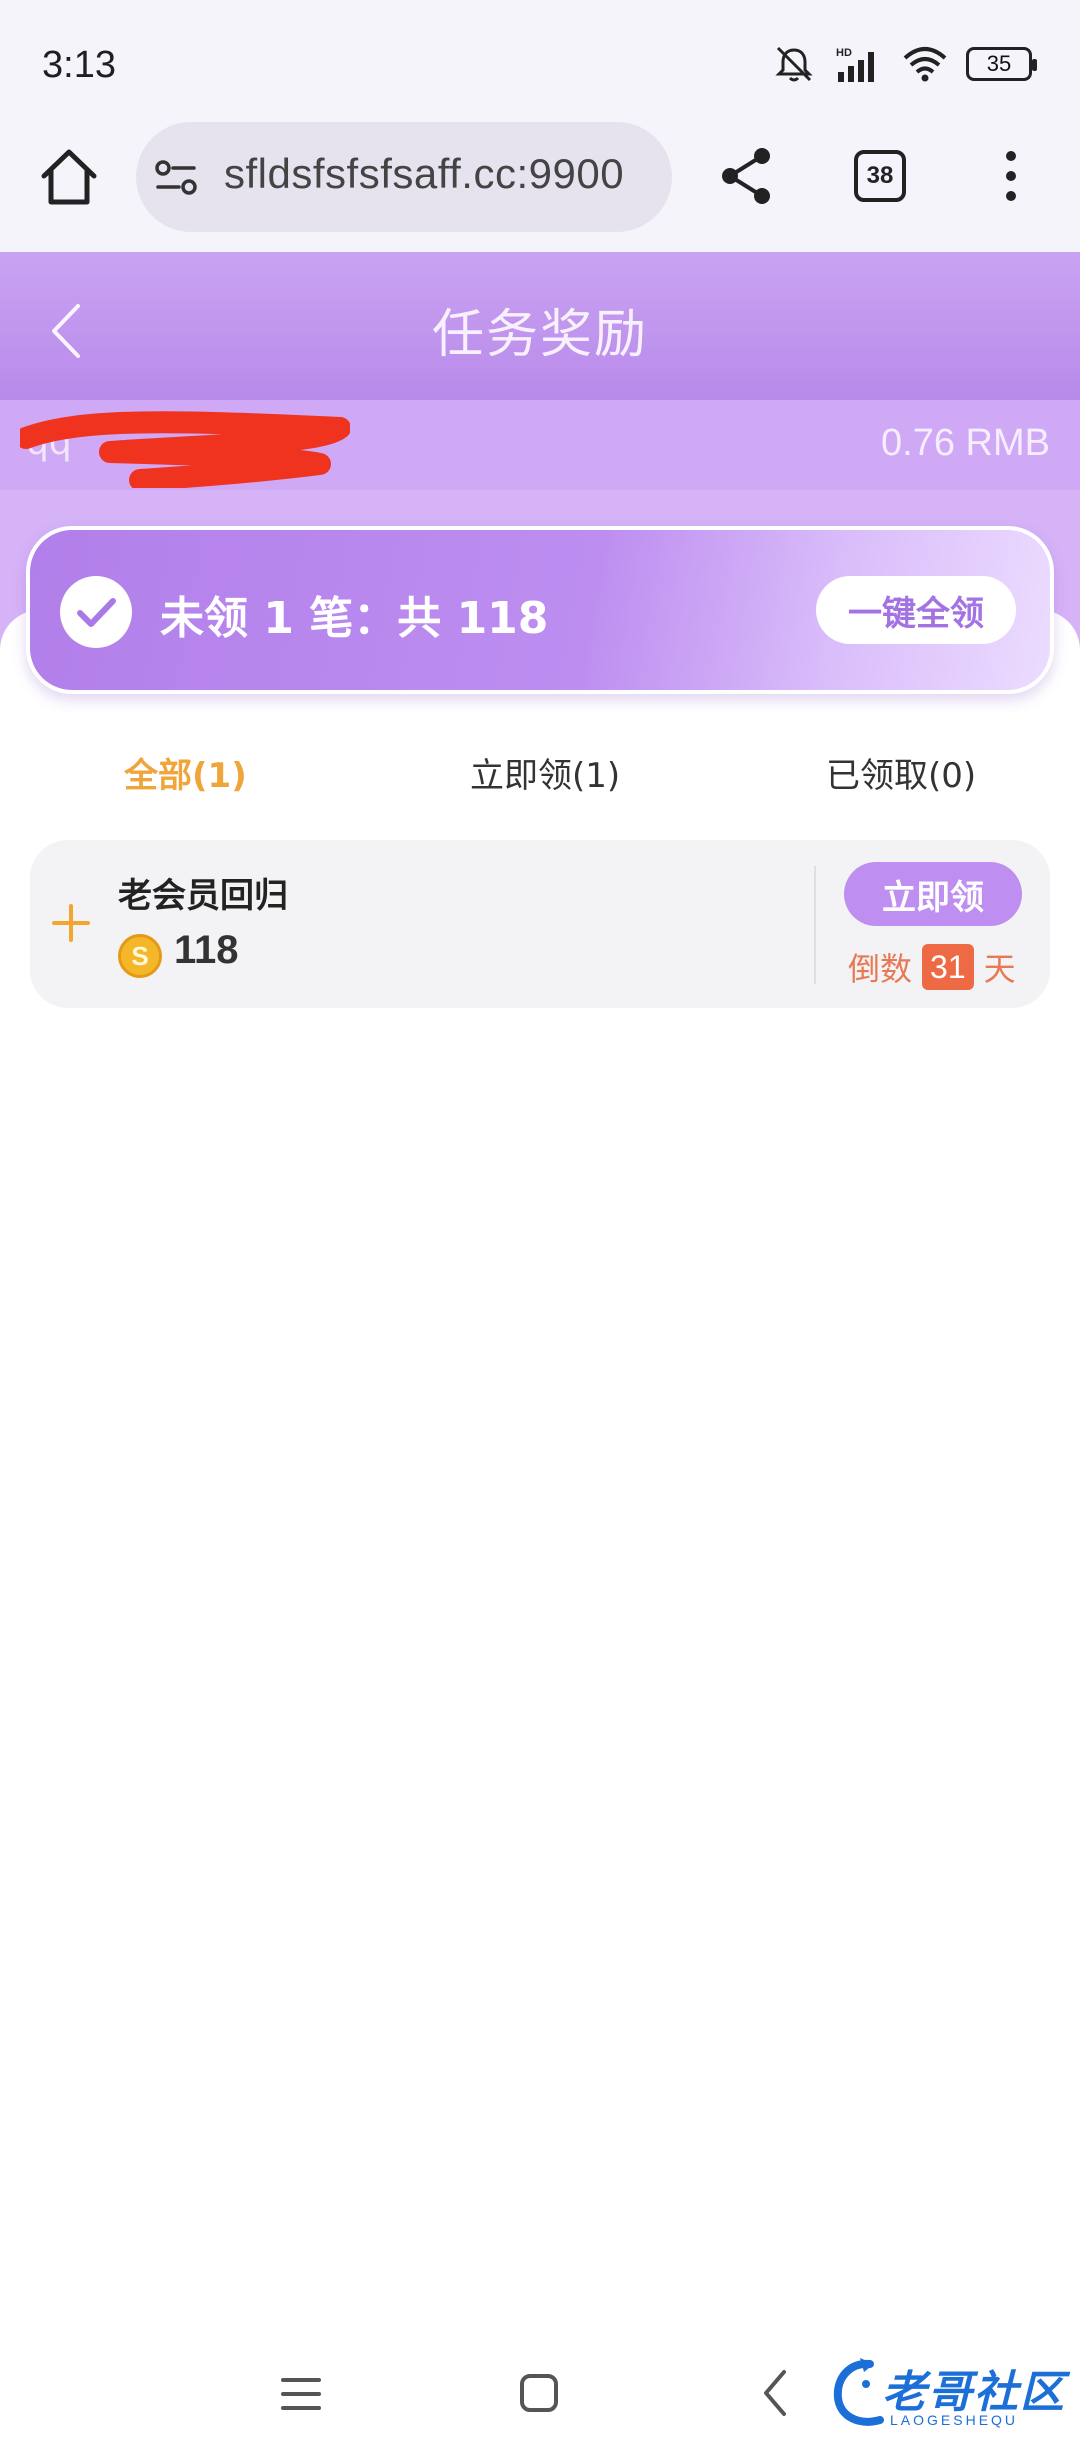 This screenshot has width=1080, height=2460. I want to click on page-header: 任务奖励, so click(540, 326).